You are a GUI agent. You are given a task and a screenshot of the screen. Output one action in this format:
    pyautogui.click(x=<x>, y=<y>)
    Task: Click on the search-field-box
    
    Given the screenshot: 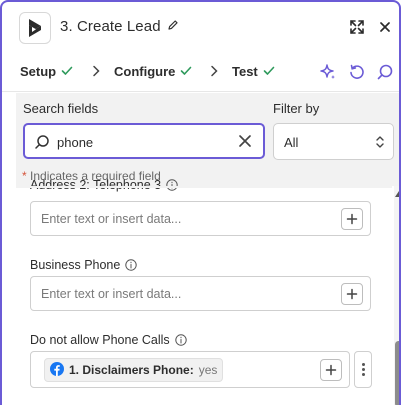 What is the action you would take?
    pyautogui.click(x=144, y=141)
    